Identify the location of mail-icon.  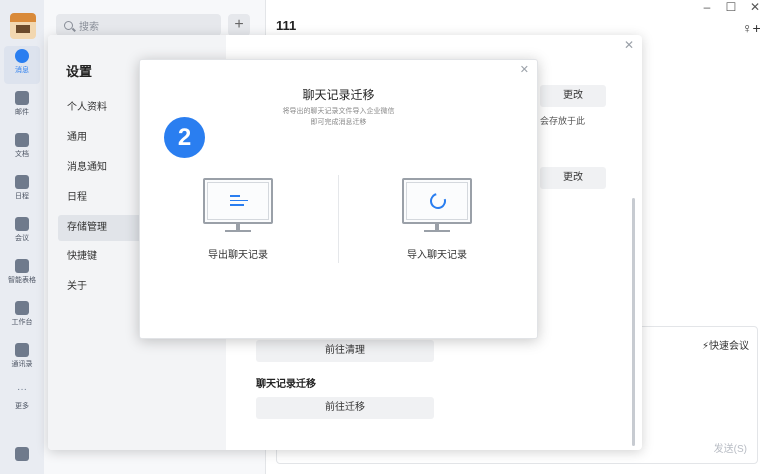
(22, 98).